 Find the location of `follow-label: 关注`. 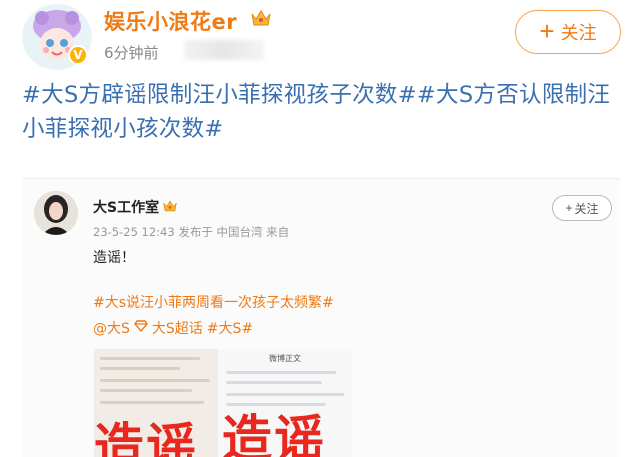

follow-label: 关注 is located at coordinates (578, 33).